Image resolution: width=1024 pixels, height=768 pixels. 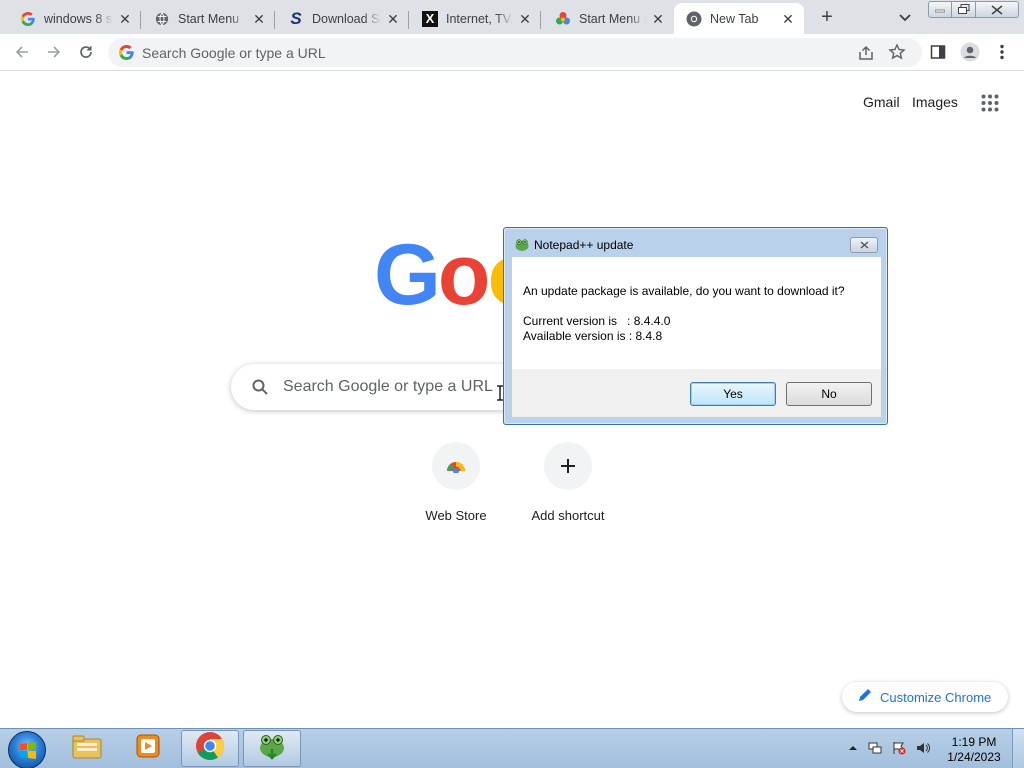 I want to click on taskbar-media-player, so click(x=148, y=748).